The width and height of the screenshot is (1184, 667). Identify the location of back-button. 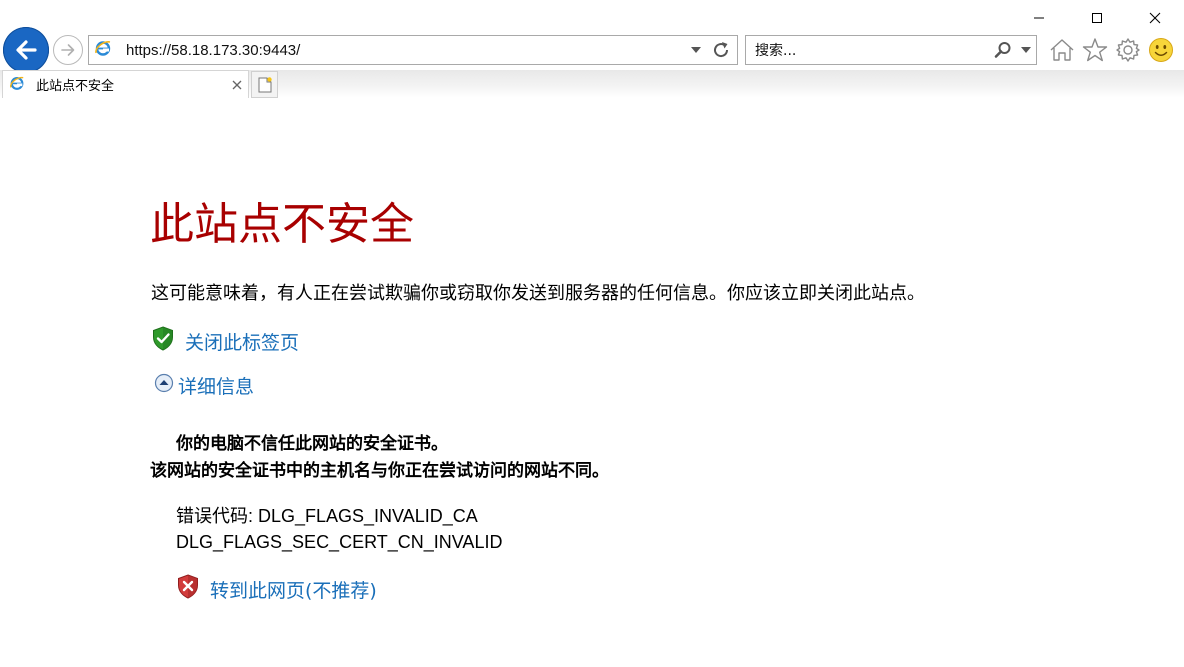
(26, 50).